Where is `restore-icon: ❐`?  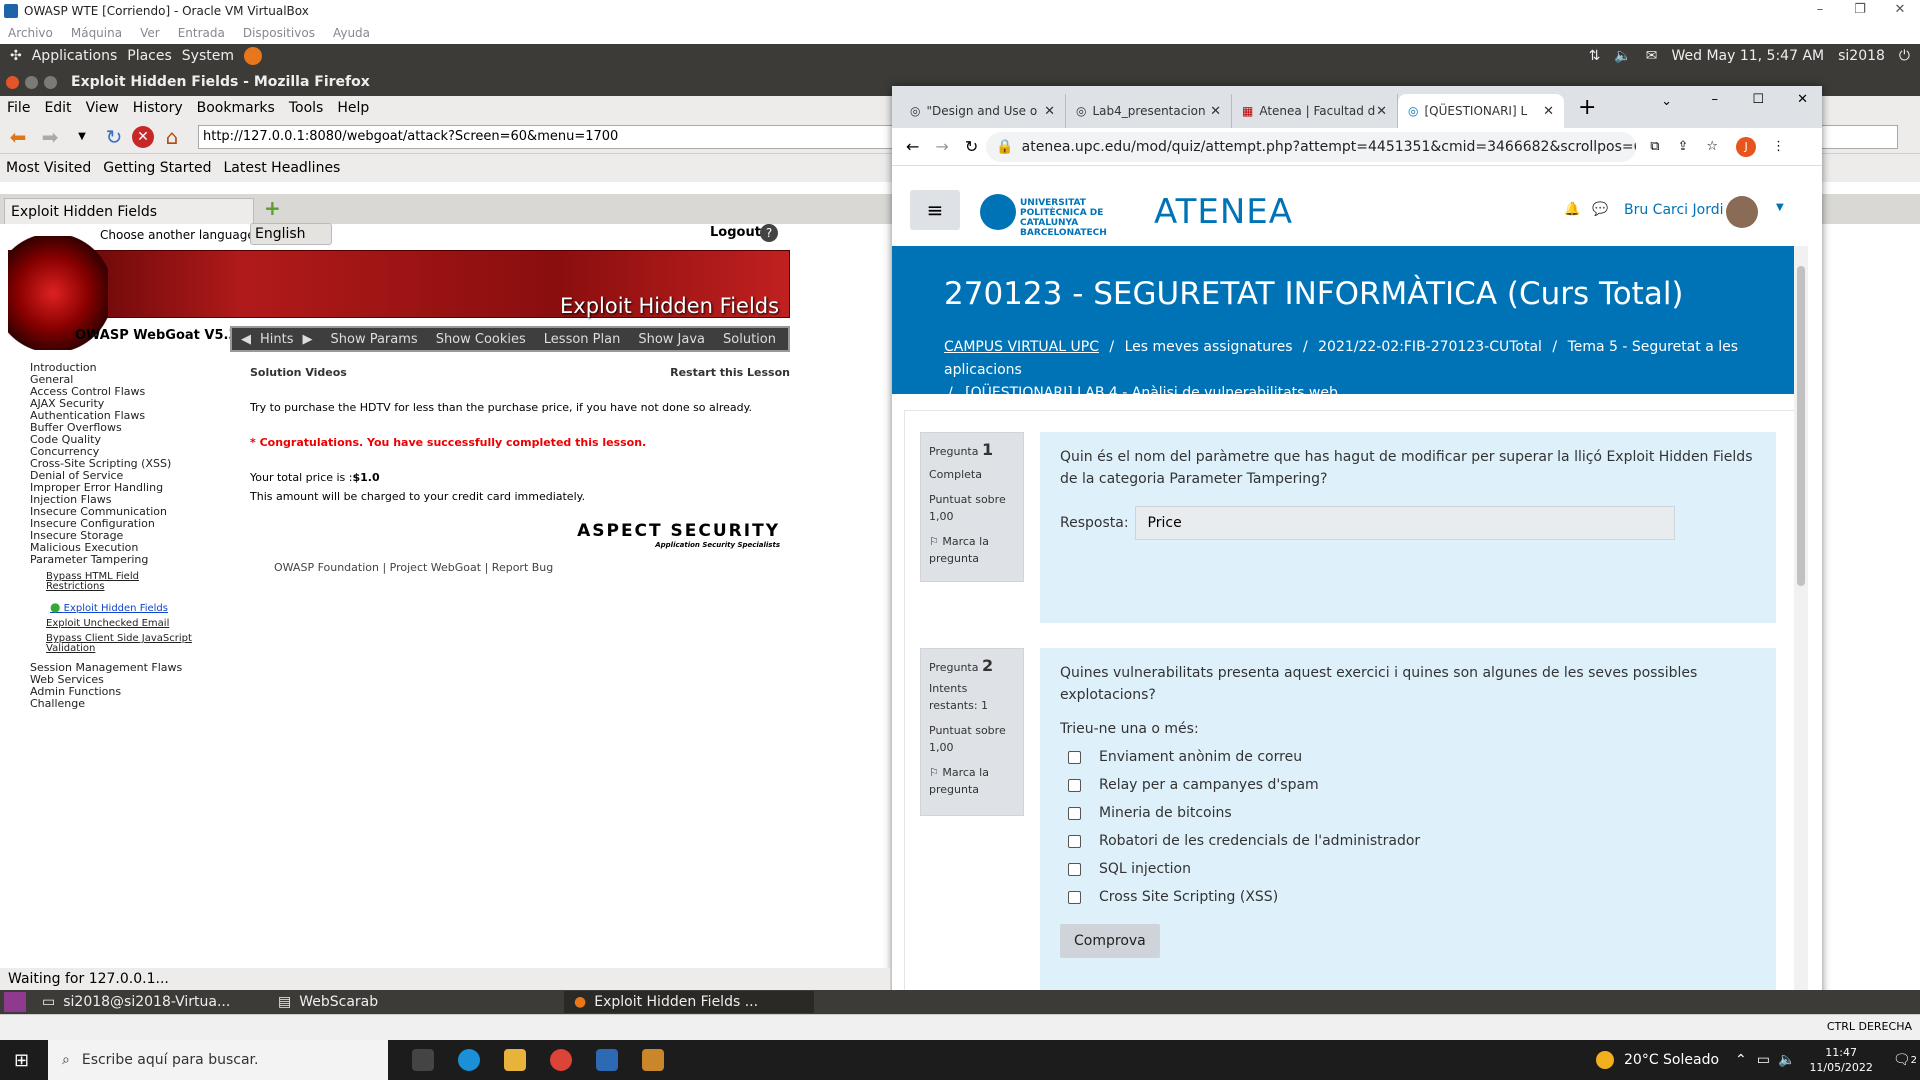
restore-icon: ❐ is located at coordinates (1860, 11).